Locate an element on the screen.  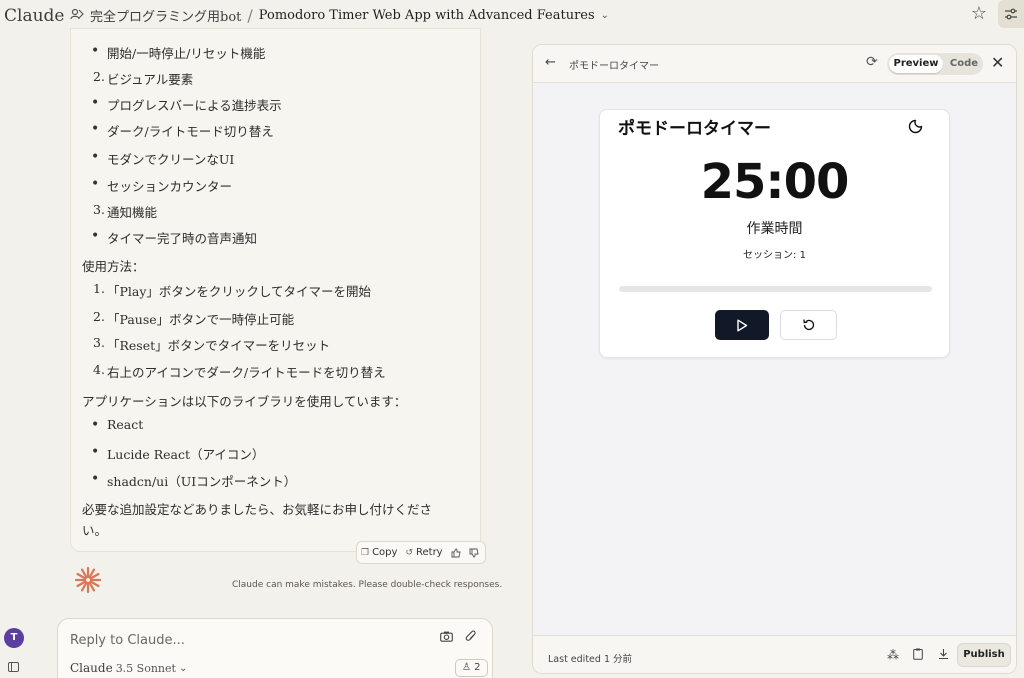
message-line: 3. 「Reset」ボタンでタイマーをリセット is located at coordinates (212, 344).